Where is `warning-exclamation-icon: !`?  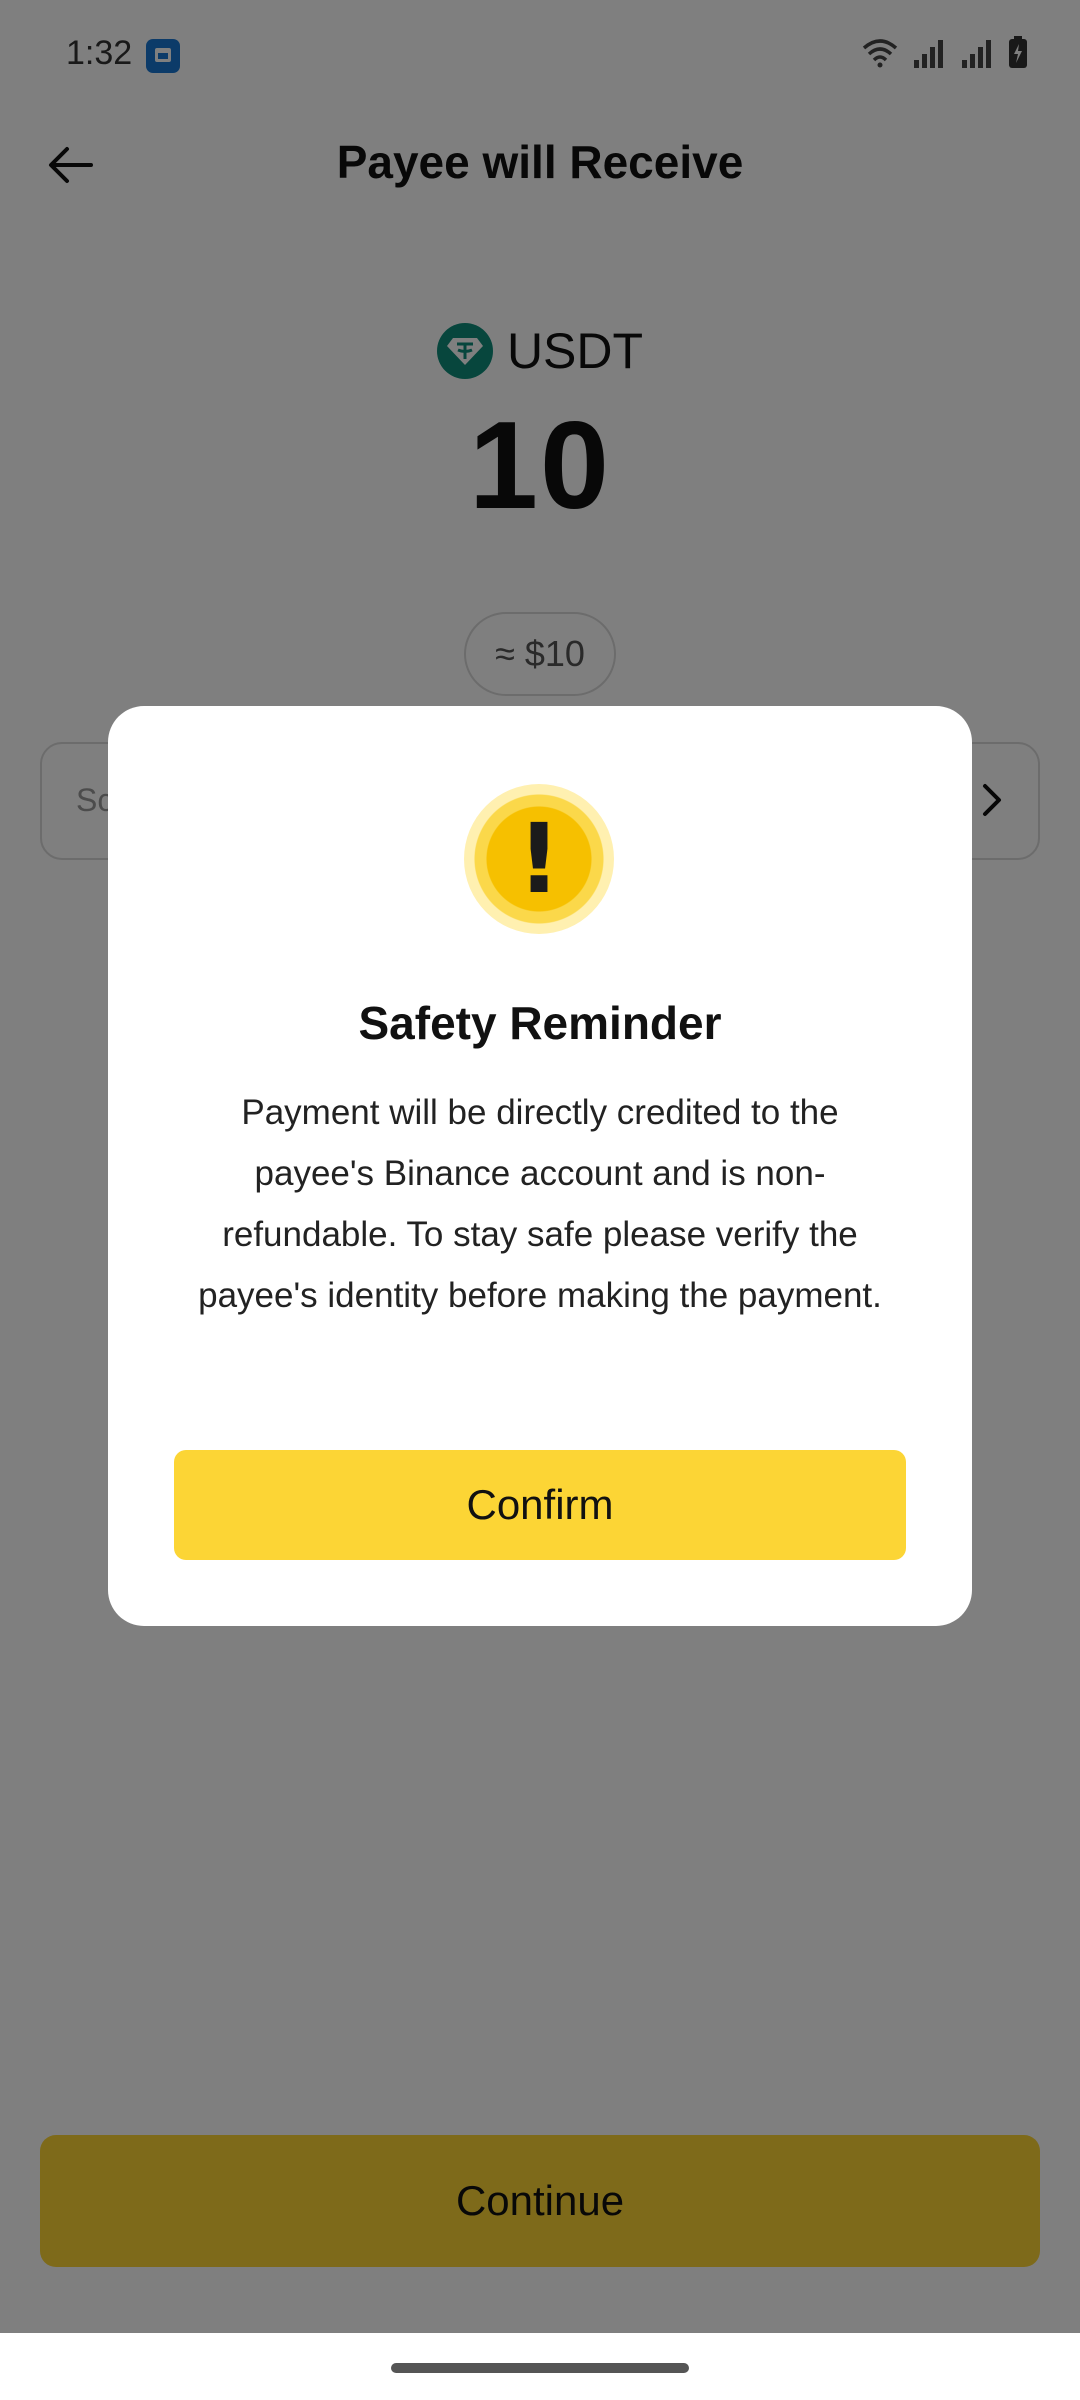 warning-exclamation-icon: ! is located at coordinates (539, 859).